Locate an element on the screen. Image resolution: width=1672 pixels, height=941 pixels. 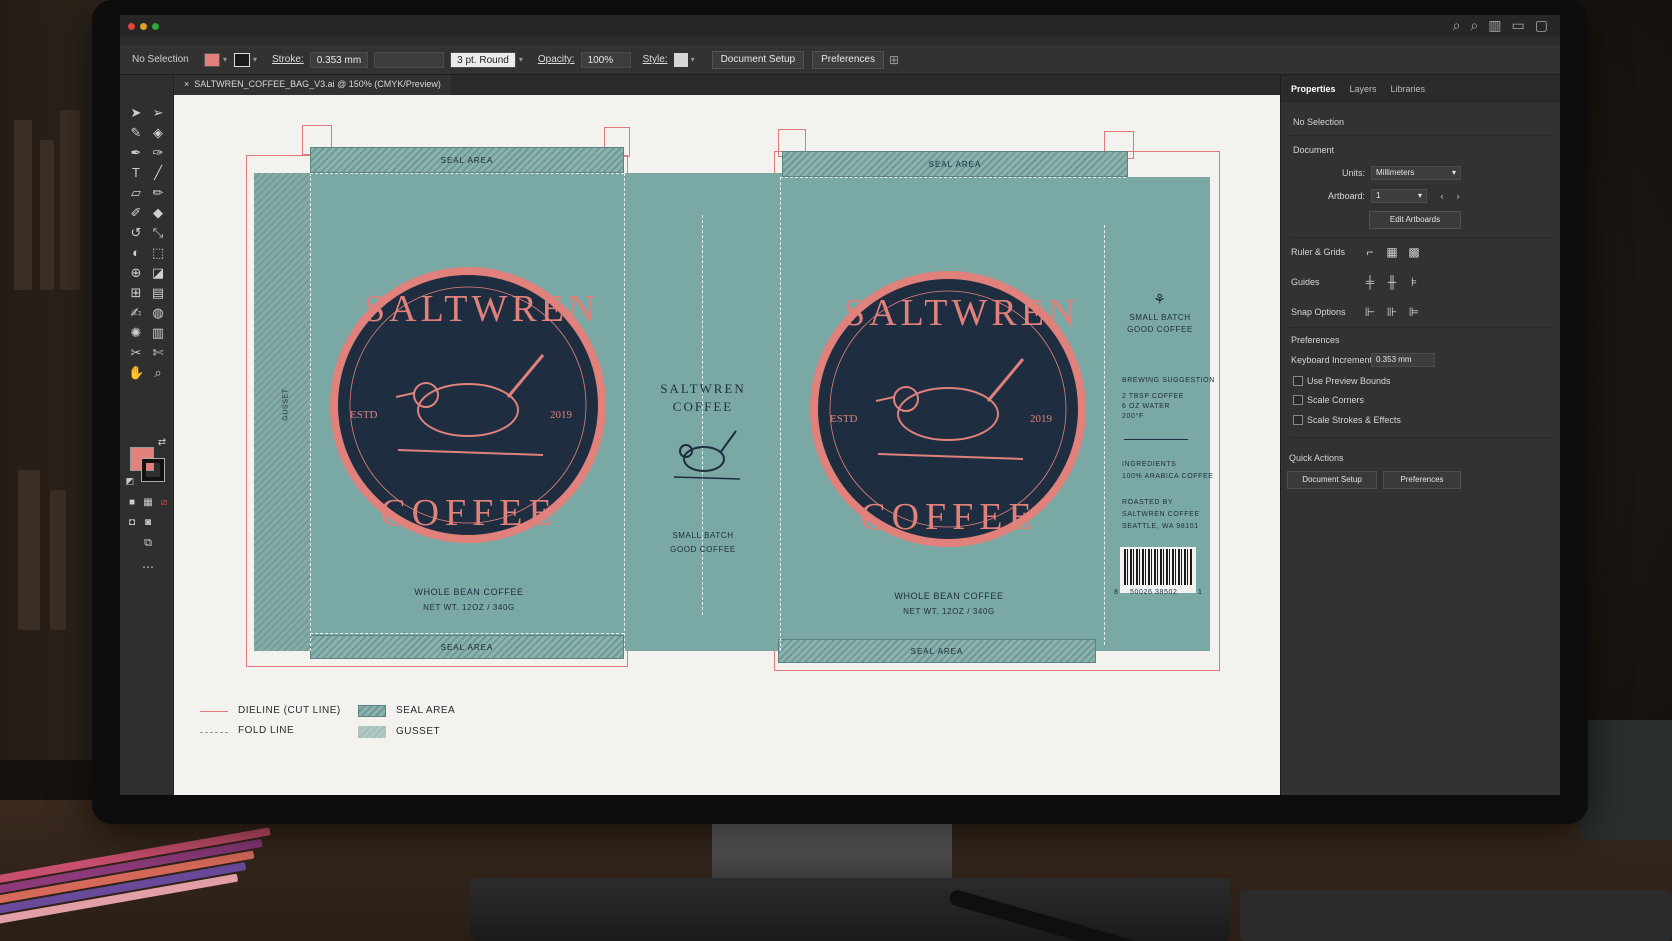
variable-width-field is located at coordinates (409, 59).